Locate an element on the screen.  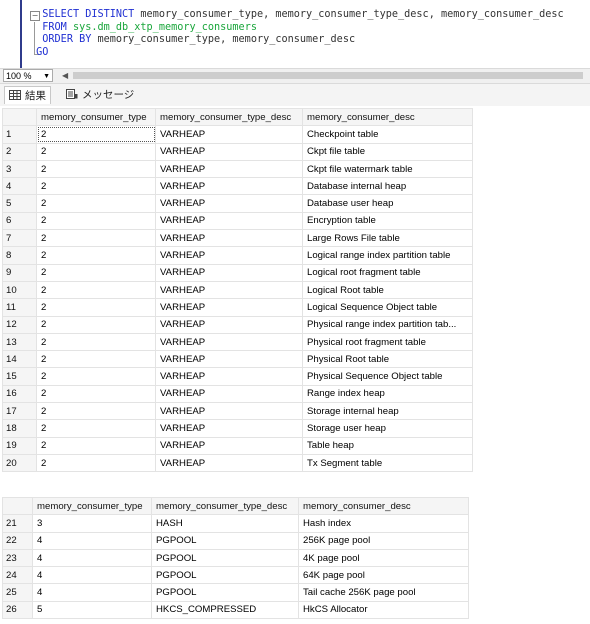
table-row: 17 2 VARHEAP Storage internal heap is located at coordinates (237, 411).